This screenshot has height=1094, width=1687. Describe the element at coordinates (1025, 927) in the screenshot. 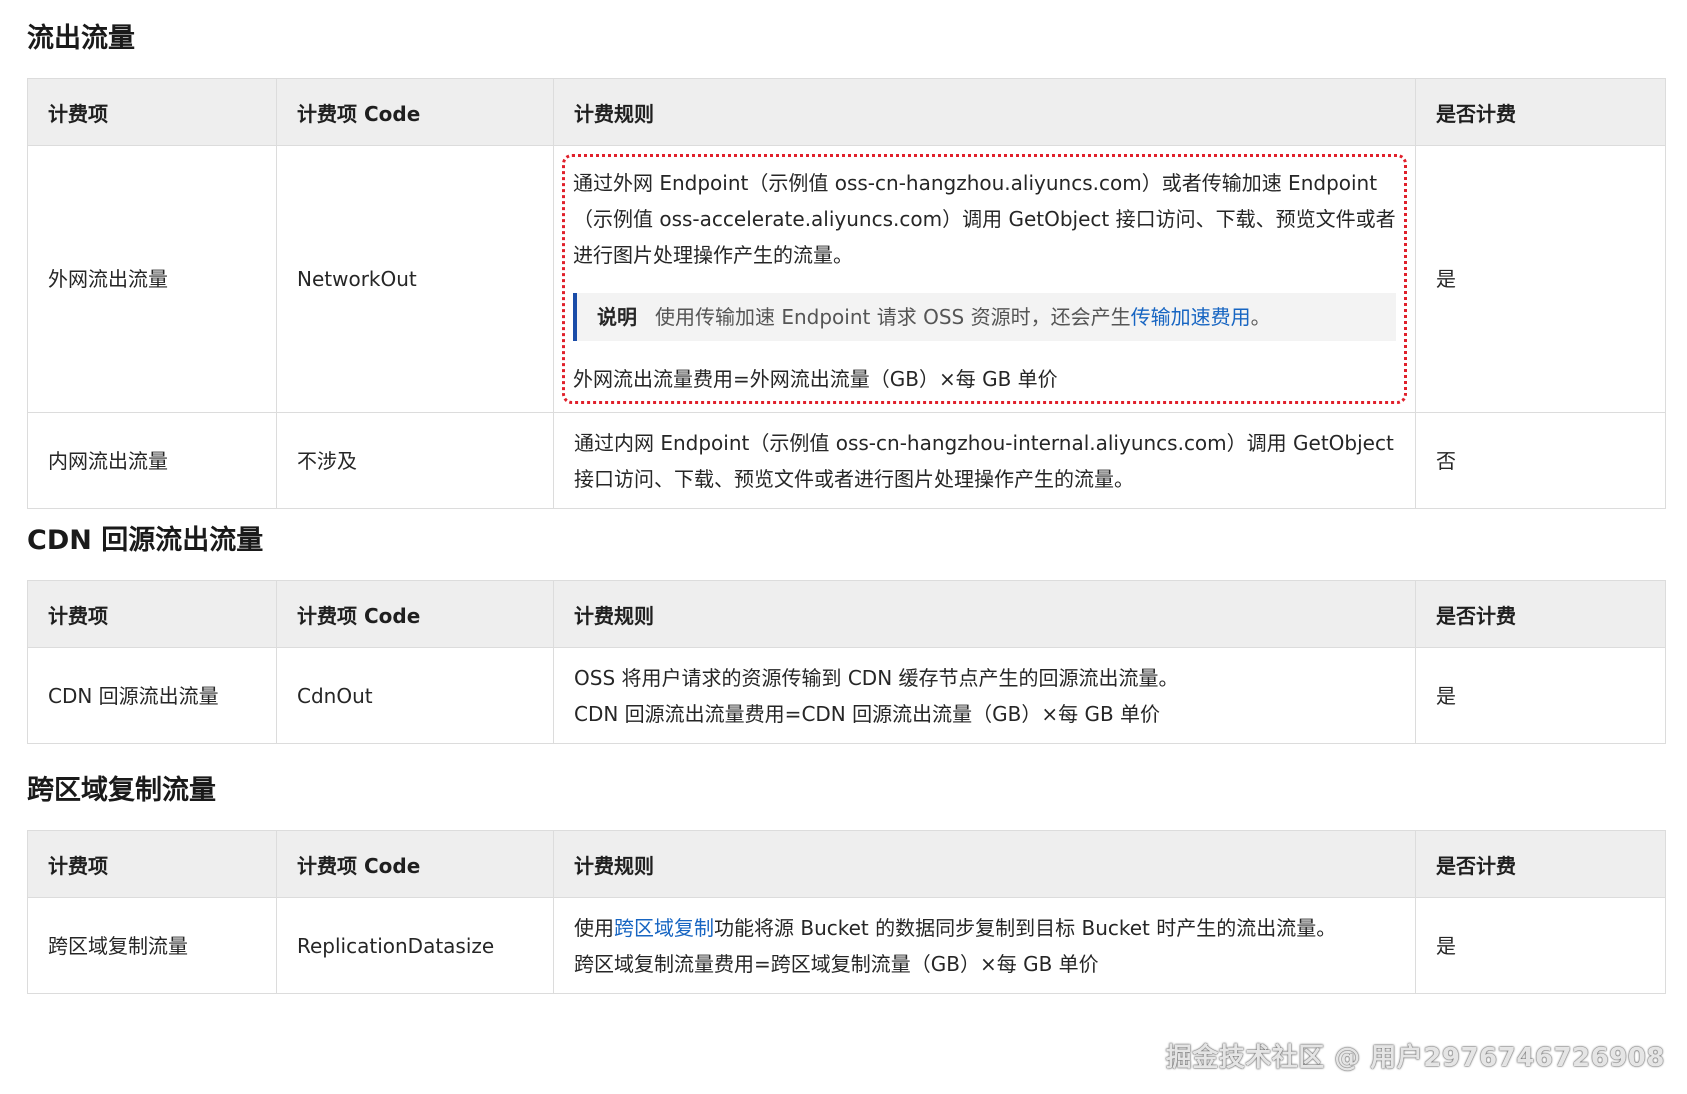

I see `rule-suffix: 功能将源 Bucket 的数据同步复制到目标 Bucket 时产生的流出流量。` at that location.